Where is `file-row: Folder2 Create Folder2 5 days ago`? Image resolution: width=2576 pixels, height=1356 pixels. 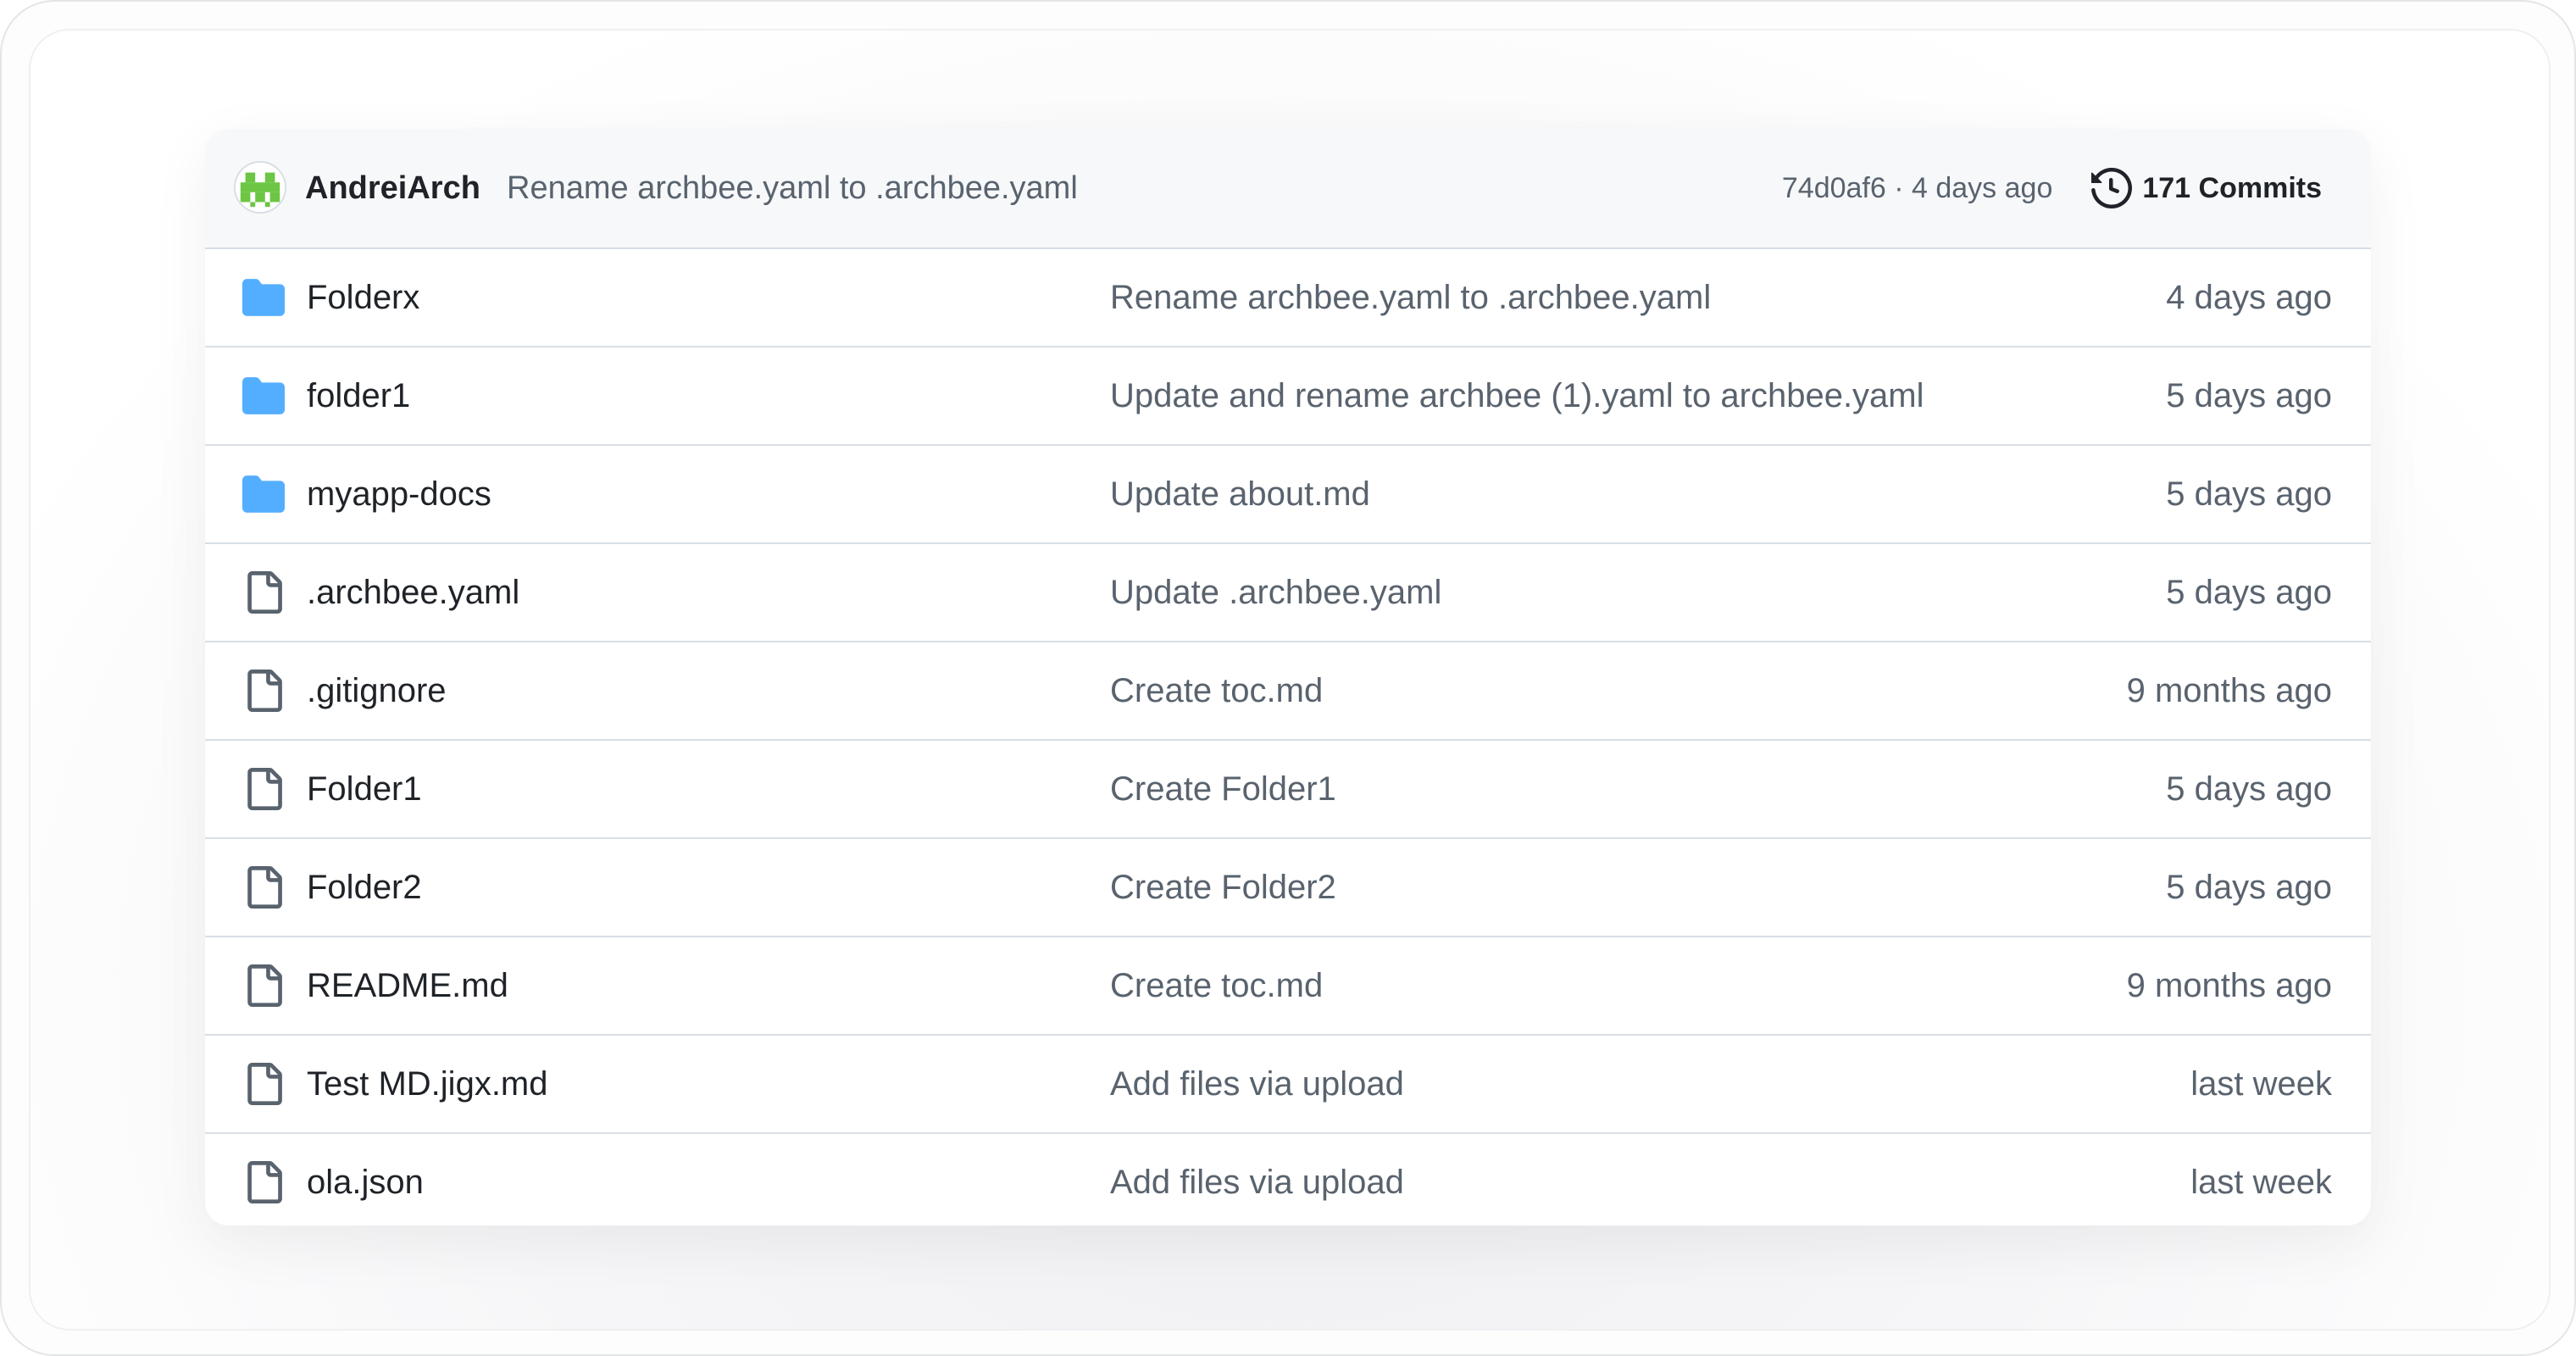 file-row: Folder2 Create Folder2 5 days ago is located at coordinates (1288, 888).